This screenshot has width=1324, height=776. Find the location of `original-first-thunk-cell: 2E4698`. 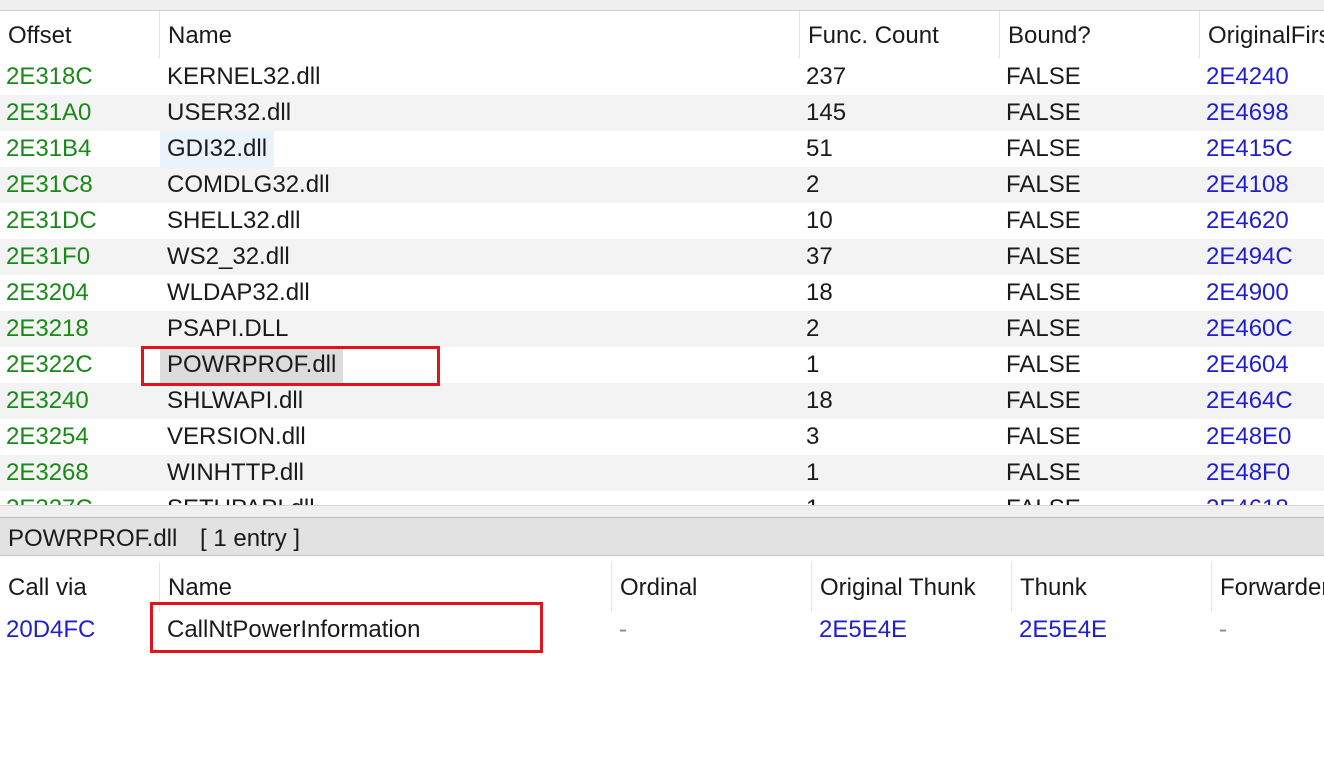

original-first-thunk-cell: 2E4698 is located at coordinates (1247, 112).